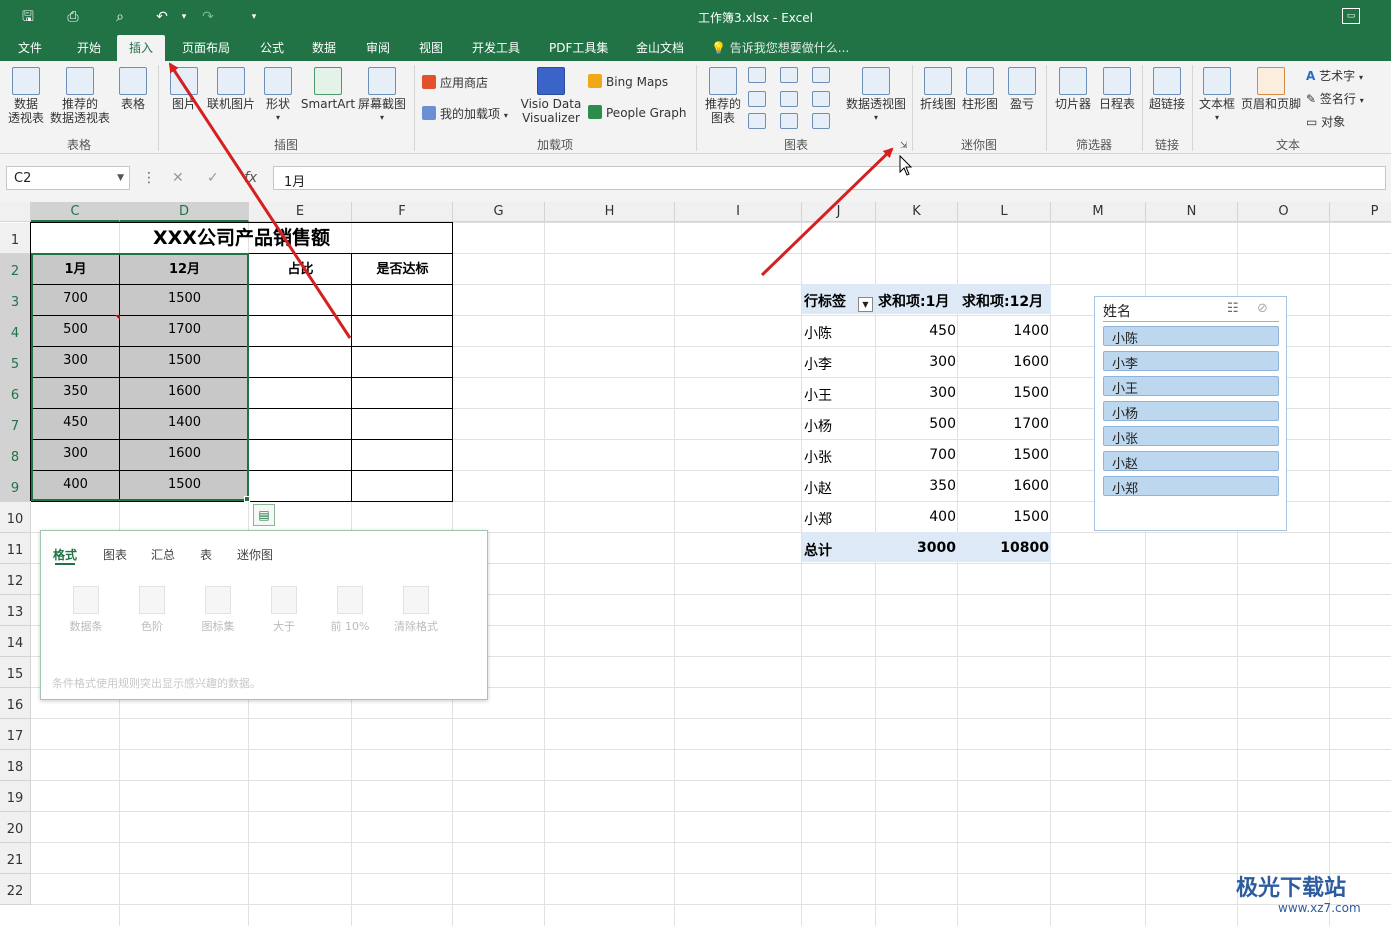 This screenshot has height=926, width=1391. What do you see at coordinates (610, 212) in the screenshot?
I see `column-header-h: H` at bounding box center [610, 212].